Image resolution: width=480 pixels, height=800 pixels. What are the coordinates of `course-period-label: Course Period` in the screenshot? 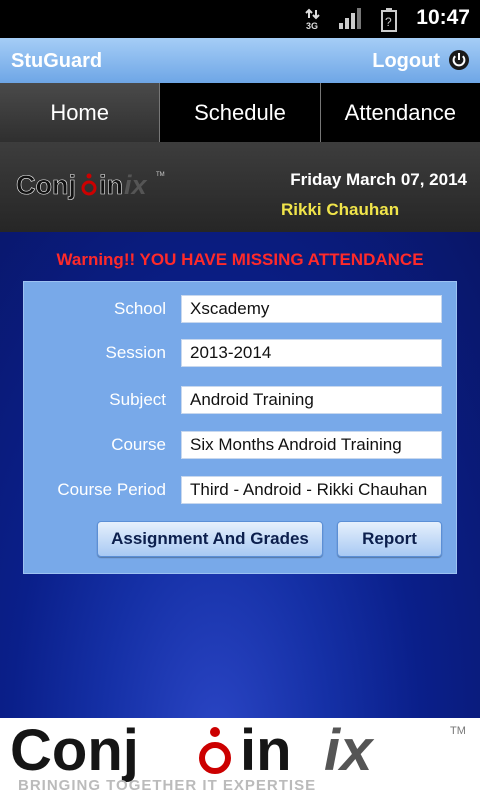 It's located at (111, 489).